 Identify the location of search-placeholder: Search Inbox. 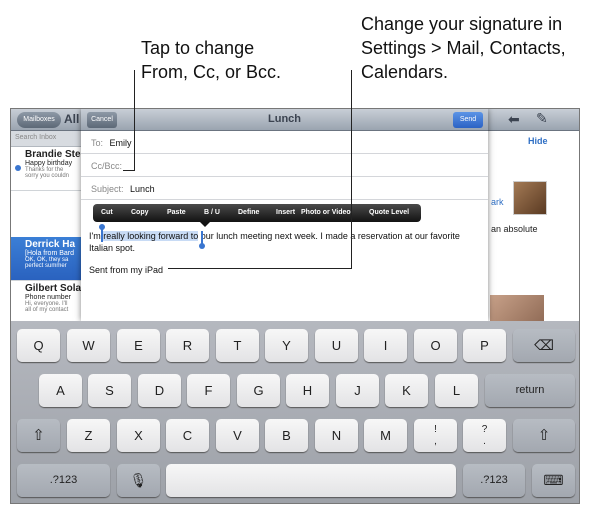
(36, 137).